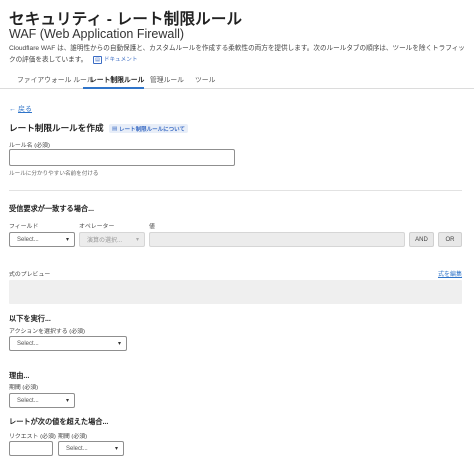  I want to click on expression-preview-label: 式のプレビュー, so click(30, 275).